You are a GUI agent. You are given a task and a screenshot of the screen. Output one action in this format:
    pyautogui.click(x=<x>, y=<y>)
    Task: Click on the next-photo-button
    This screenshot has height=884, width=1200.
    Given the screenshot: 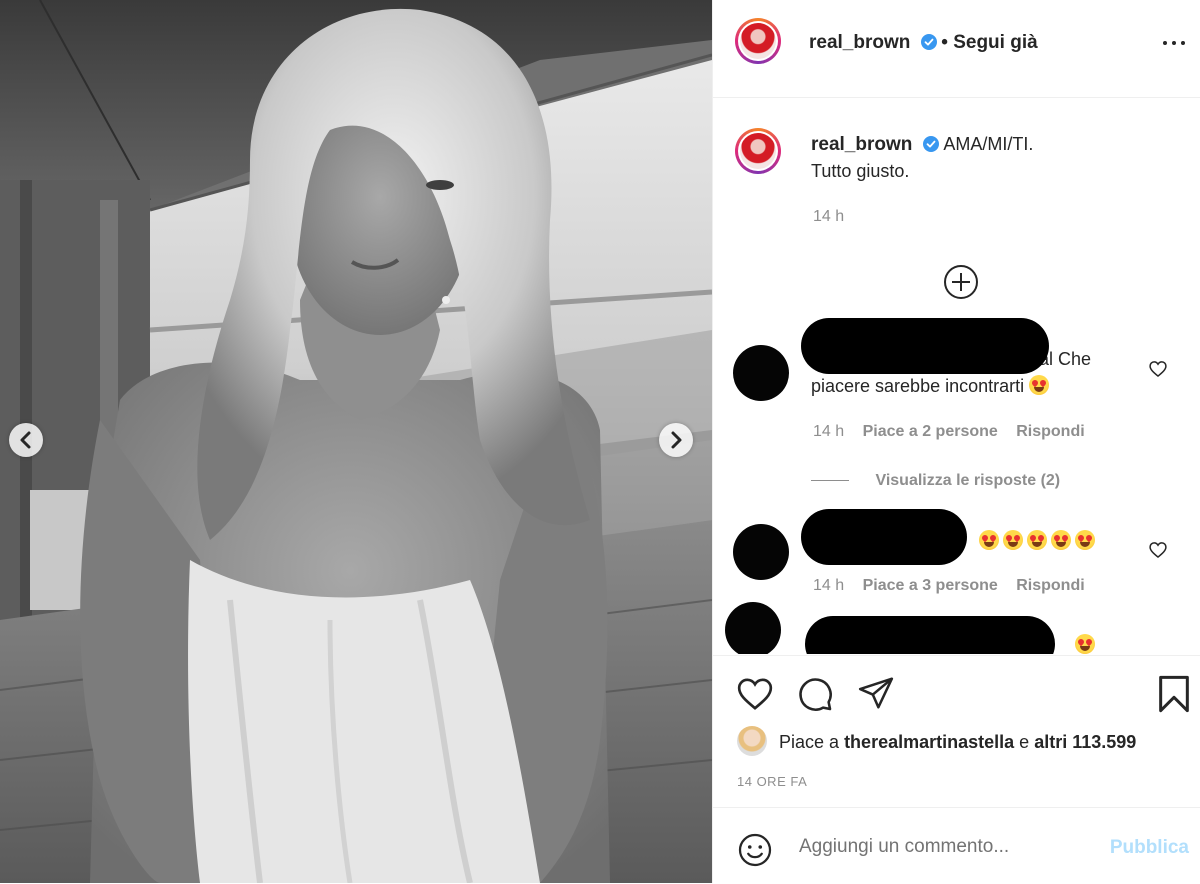 What is the action you would take?
    pyautogui.click(x=676, y=440)
    